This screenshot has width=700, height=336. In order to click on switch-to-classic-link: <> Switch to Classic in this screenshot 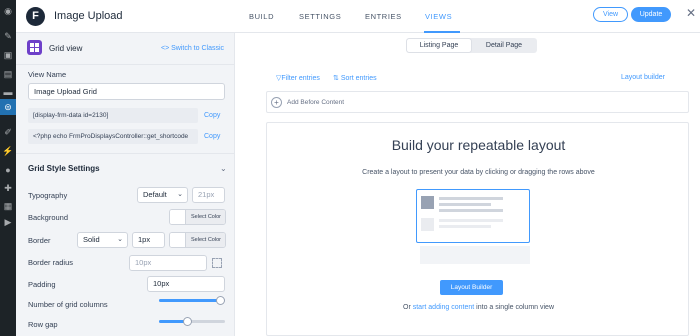, I will do `click(192, 48)`.